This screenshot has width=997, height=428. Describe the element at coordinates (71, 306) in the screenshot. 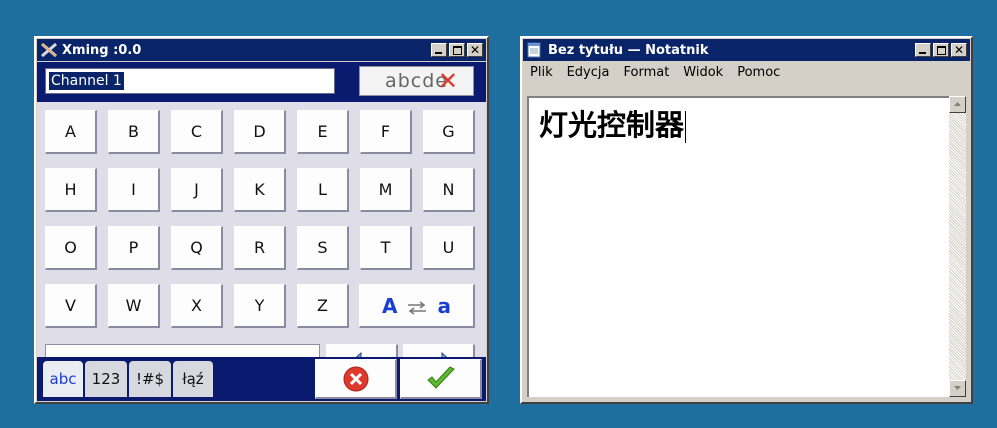

I see `key-v: V` at that location.